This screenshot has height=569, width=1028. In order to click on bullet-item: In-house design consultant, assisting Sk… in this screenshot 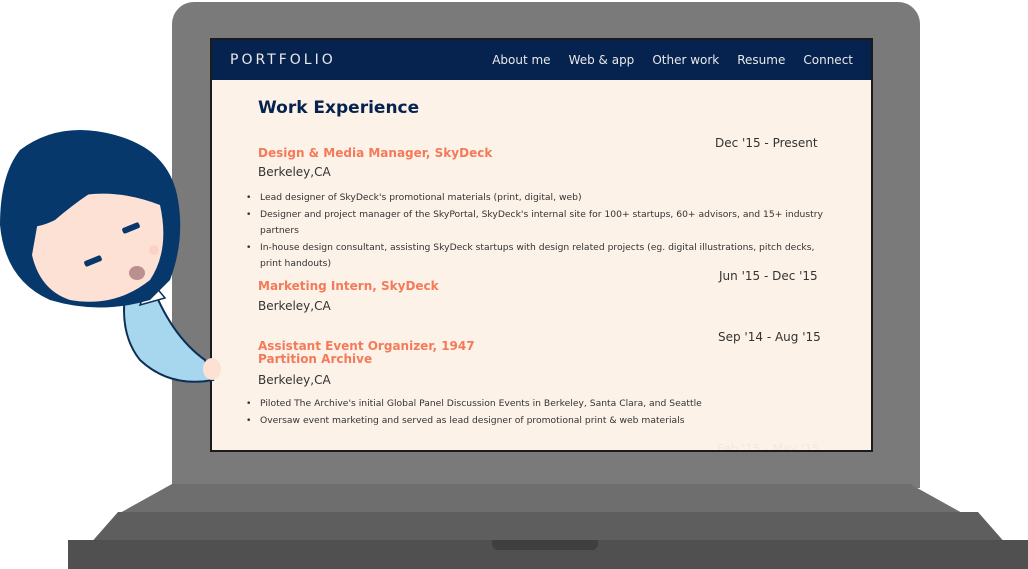, I will do `click(541, 256)`.